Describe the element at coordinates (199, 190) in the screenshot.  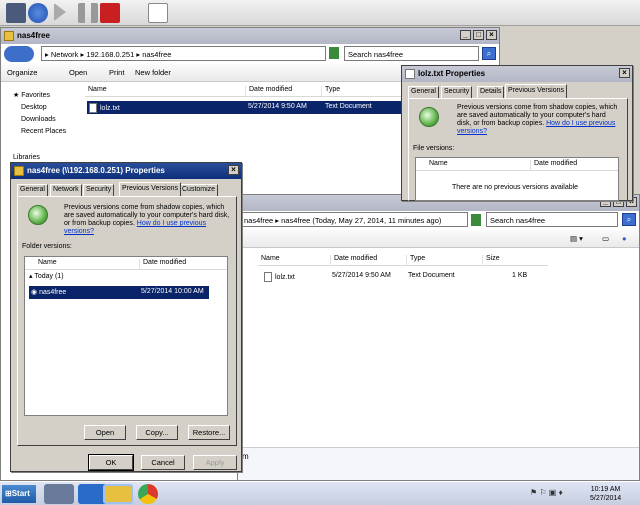
I see `tab-customize: Customize` at that location.